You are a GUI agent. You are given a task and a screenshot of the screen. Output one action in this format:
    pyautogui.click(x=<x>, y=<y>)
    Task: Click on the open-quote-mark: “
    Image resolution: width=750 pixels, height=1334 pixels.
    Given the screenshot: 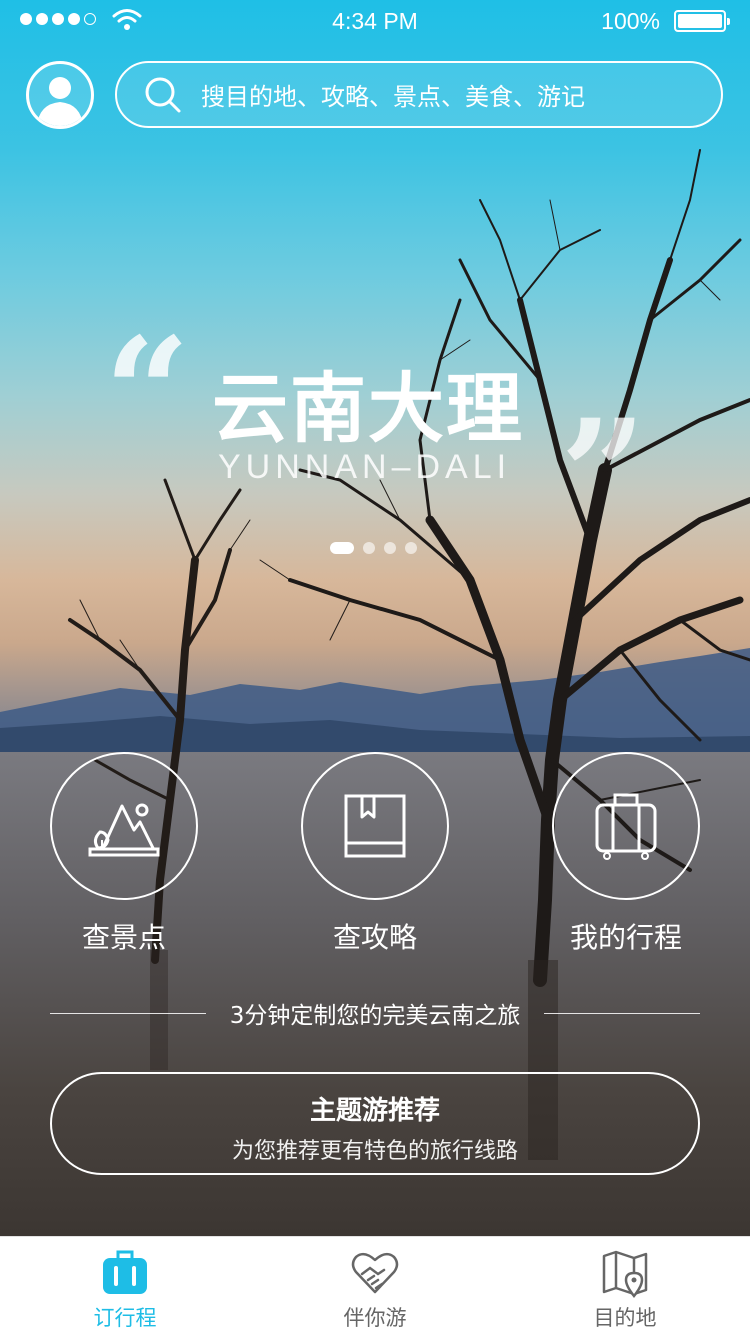 What is the action you would take?
    pyautogui.click(x=147, y=393)
    